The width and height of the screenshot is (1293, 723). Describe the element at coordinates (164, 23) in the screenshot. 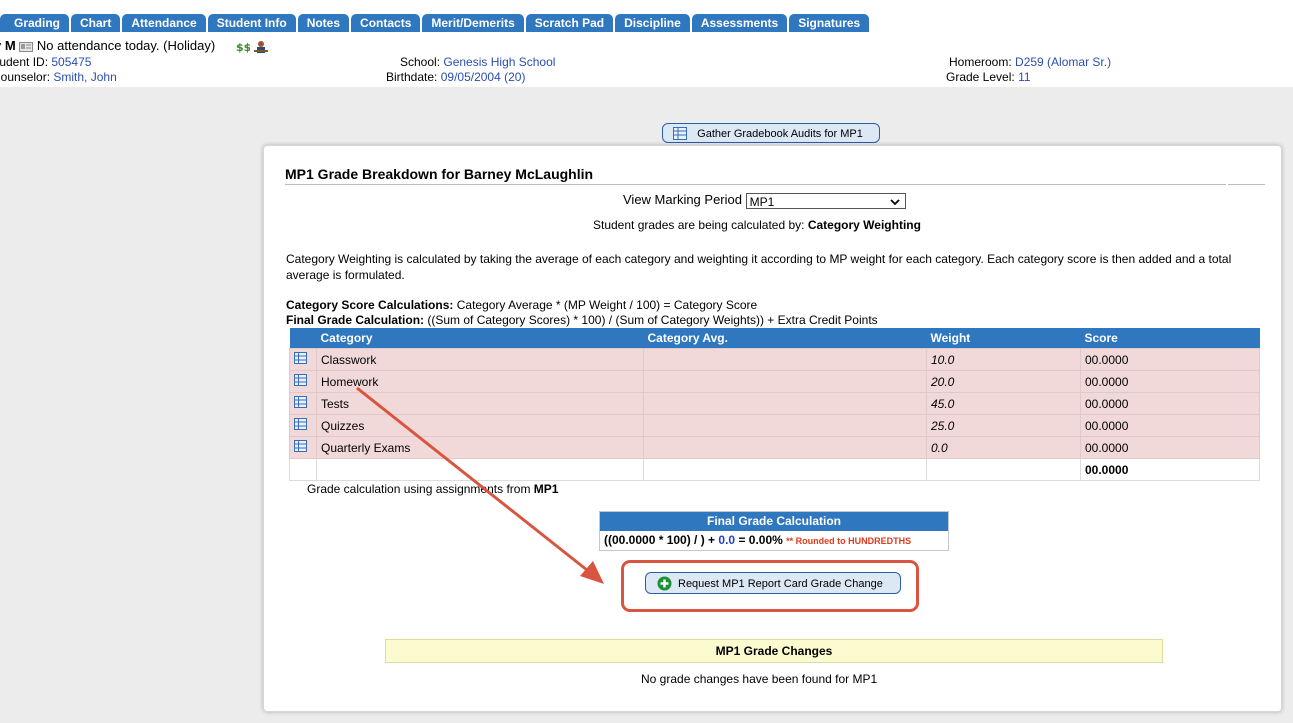

I see `tab-attendance: Attendance` at that location.